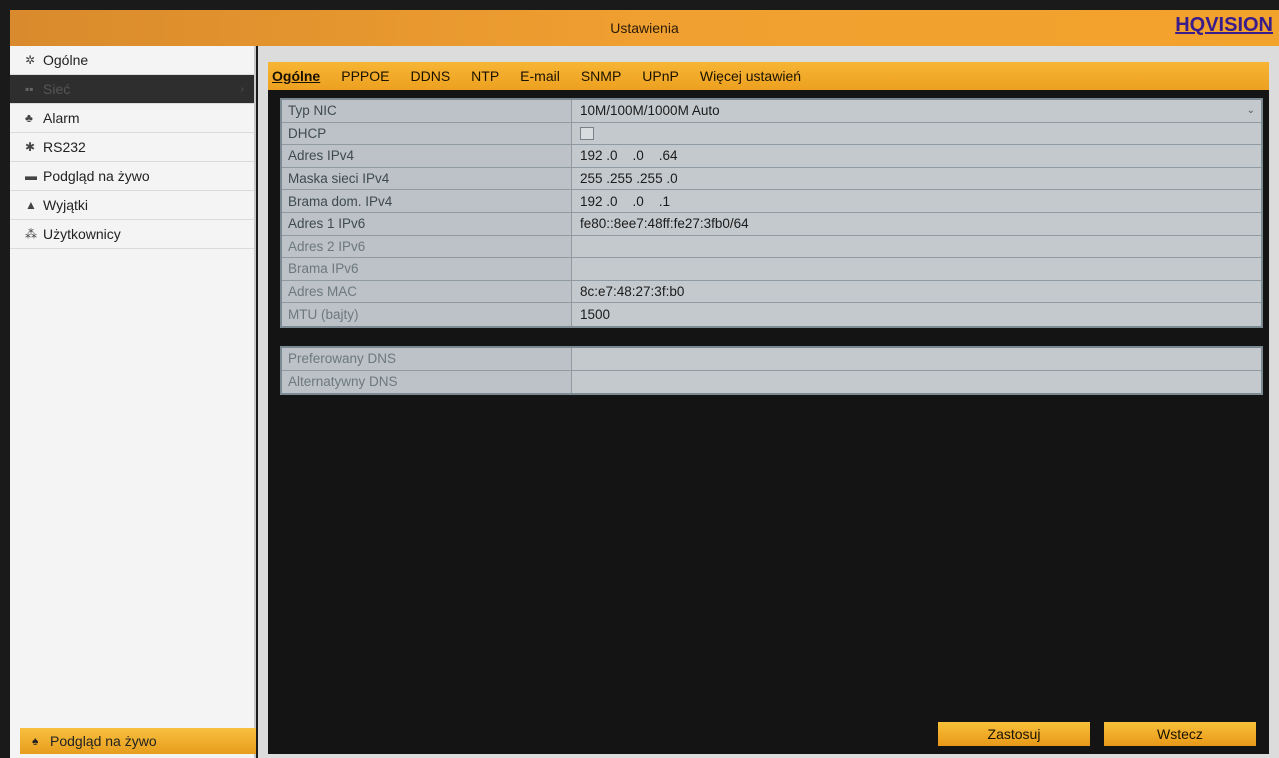 Image resolution: width=1279 pixels, height=758 pixels. I want to click on dns-settings-form: Preferowany DNS Alternatywny DNS, so click(771, 371).